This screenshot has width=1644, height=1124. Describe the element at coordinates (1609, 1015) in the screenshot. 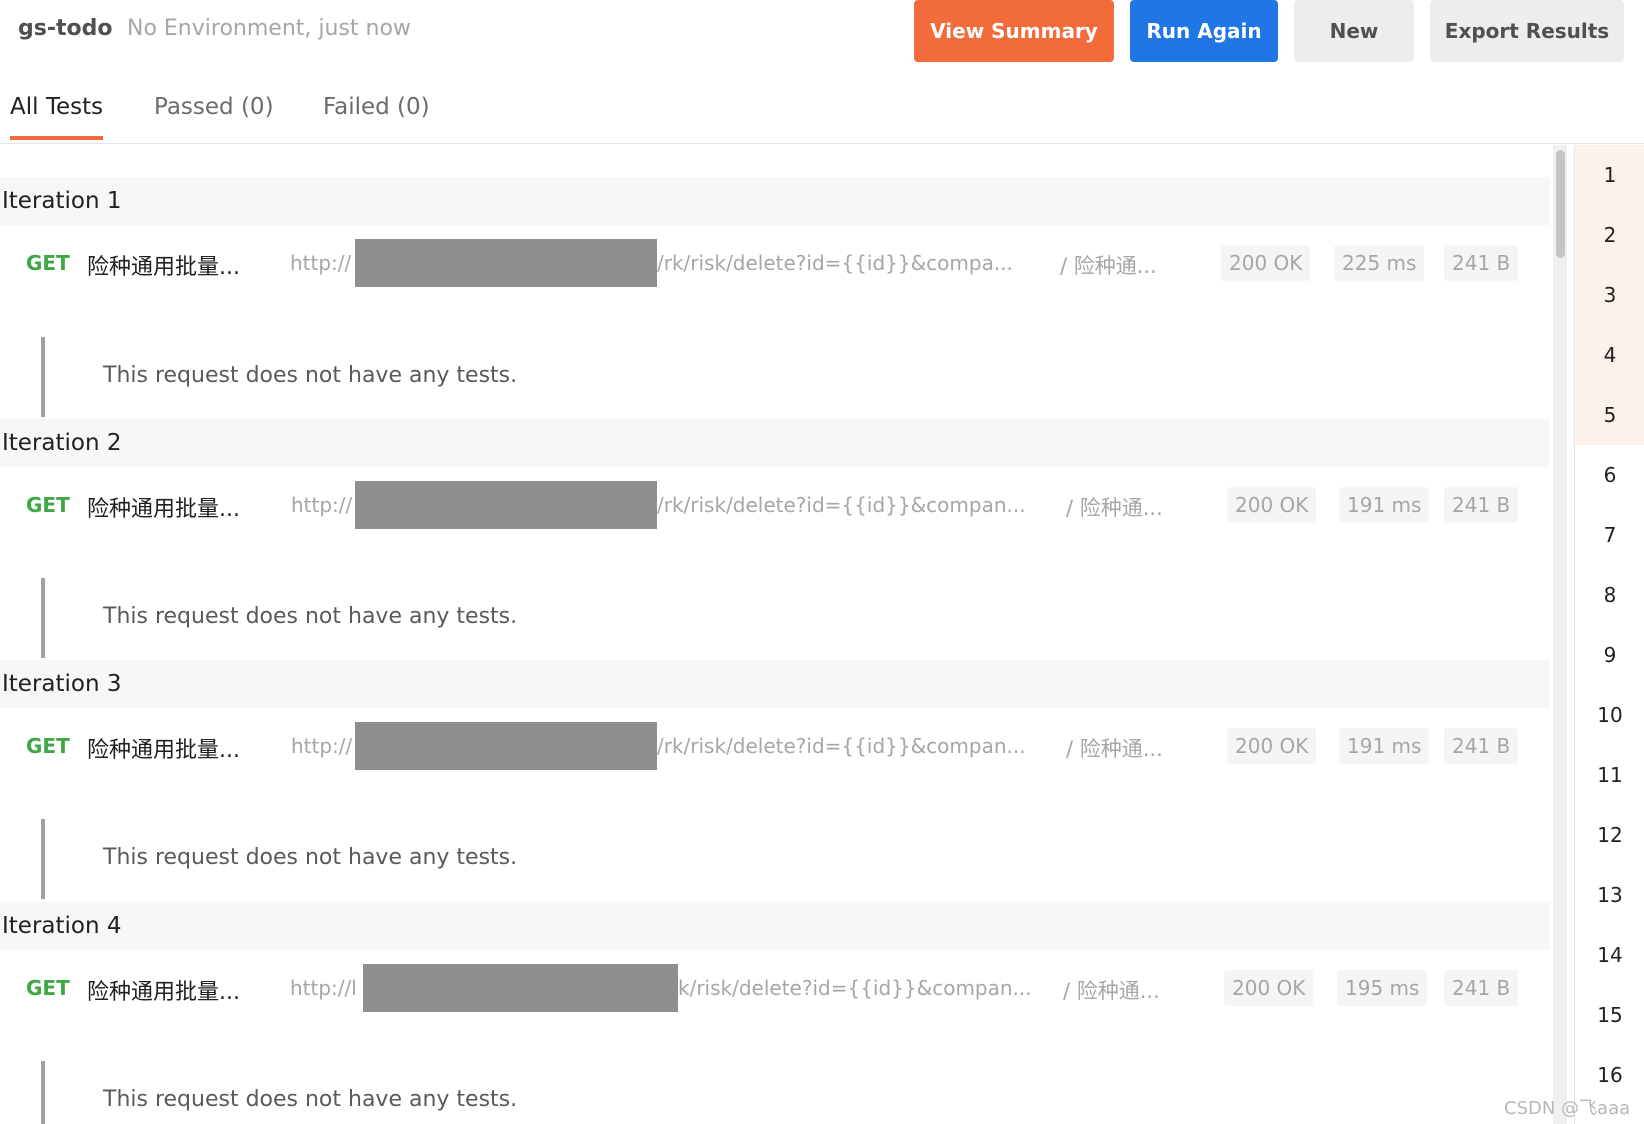

I see `iteration-nav-item: 15` at that location.